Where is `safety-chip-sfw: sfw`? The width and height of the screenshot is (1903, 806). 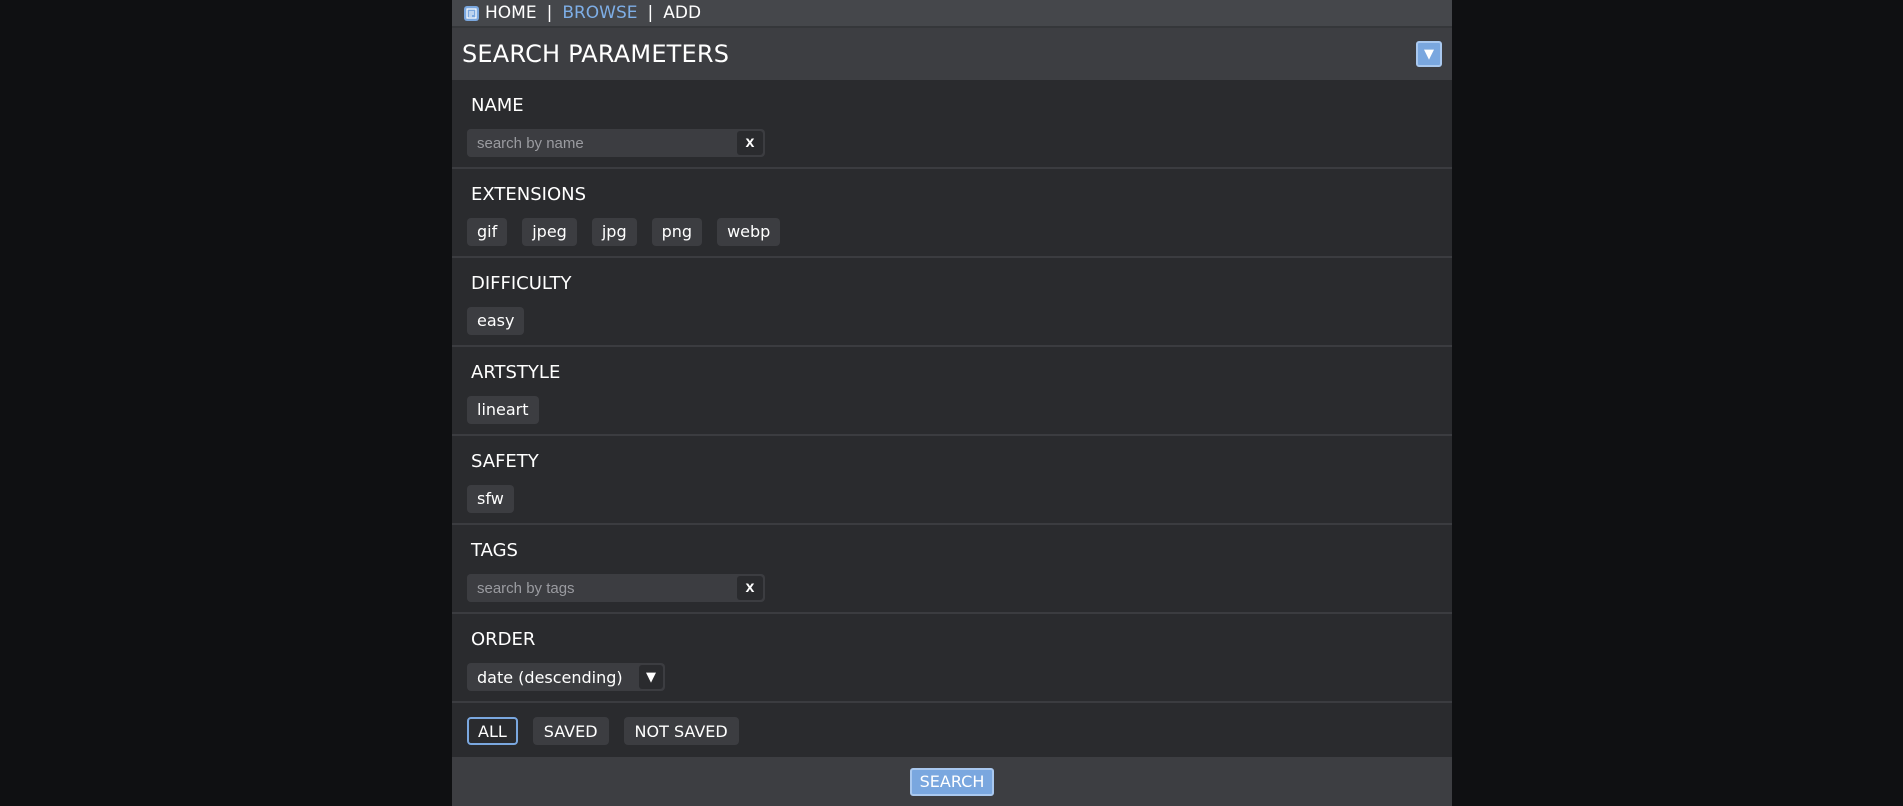
safety-chip-sfw: sfw is located at coordinates (490, 499).